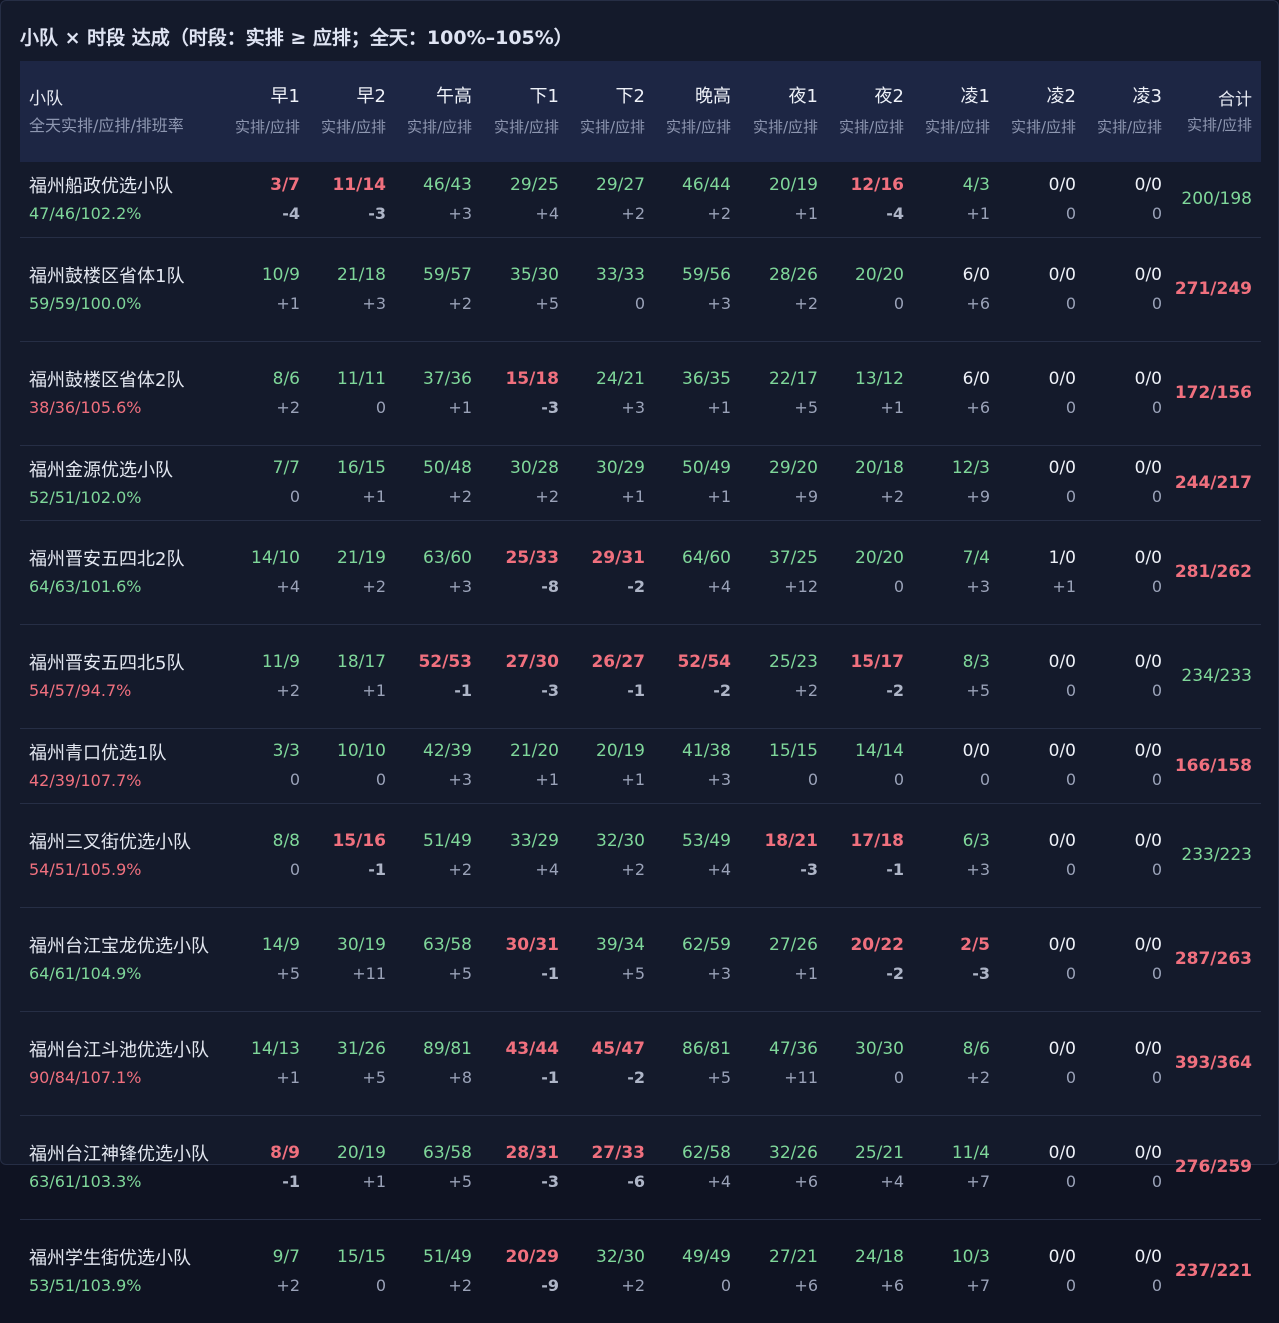 Image resolution: width=1279 pixels, height=1323 pixels. What do you see at coordinates (1042, 111) in the screenshot?
I see `header-slot: 凌2 实排/应排` at bounding box center [1042, 111].